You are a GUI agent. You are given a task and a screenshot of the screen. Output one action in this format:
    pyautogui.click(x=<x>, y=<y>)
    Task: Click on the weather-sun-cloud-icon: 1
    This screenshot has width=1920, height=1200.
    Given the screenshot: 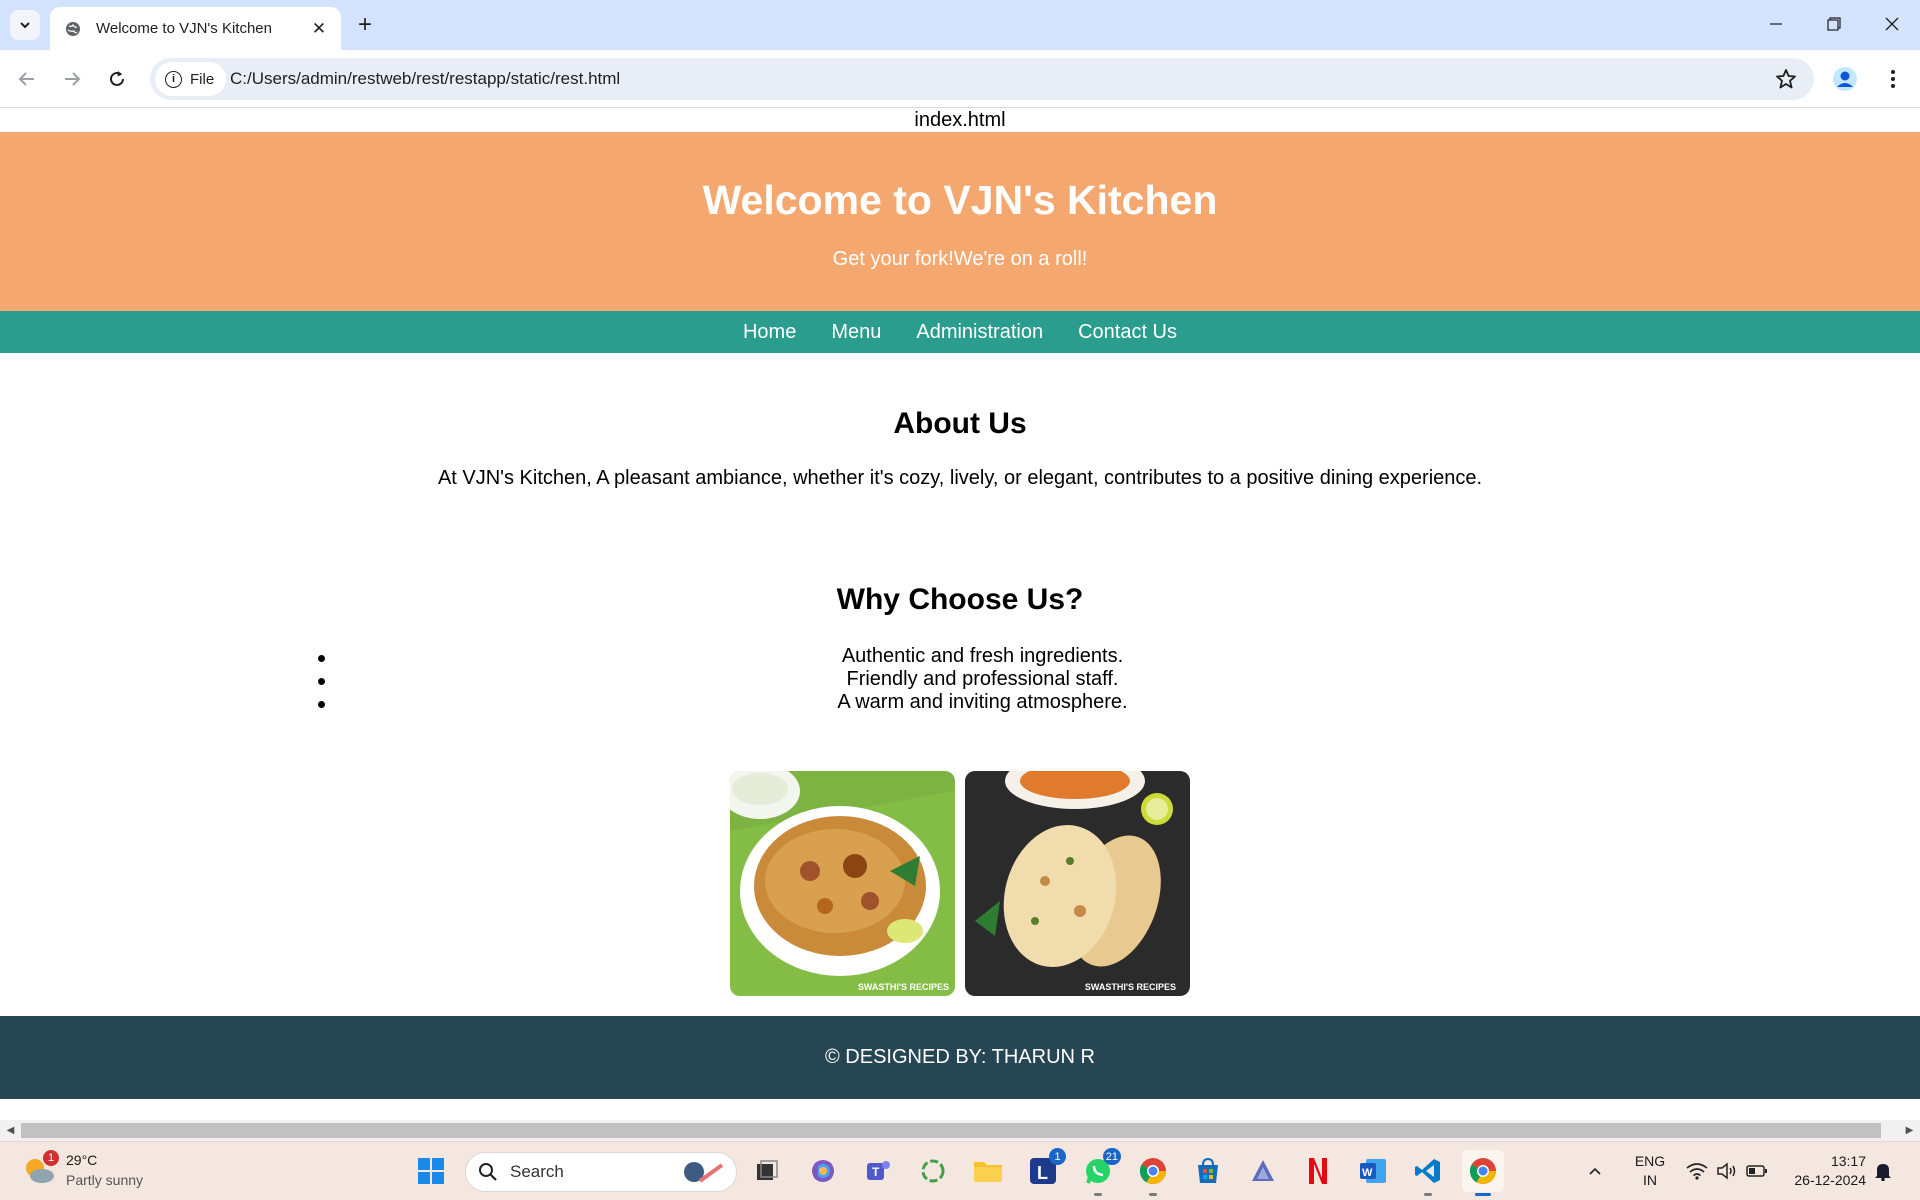 What is the action you would take?
    pyautogui.click(x=40, y=1168)
    